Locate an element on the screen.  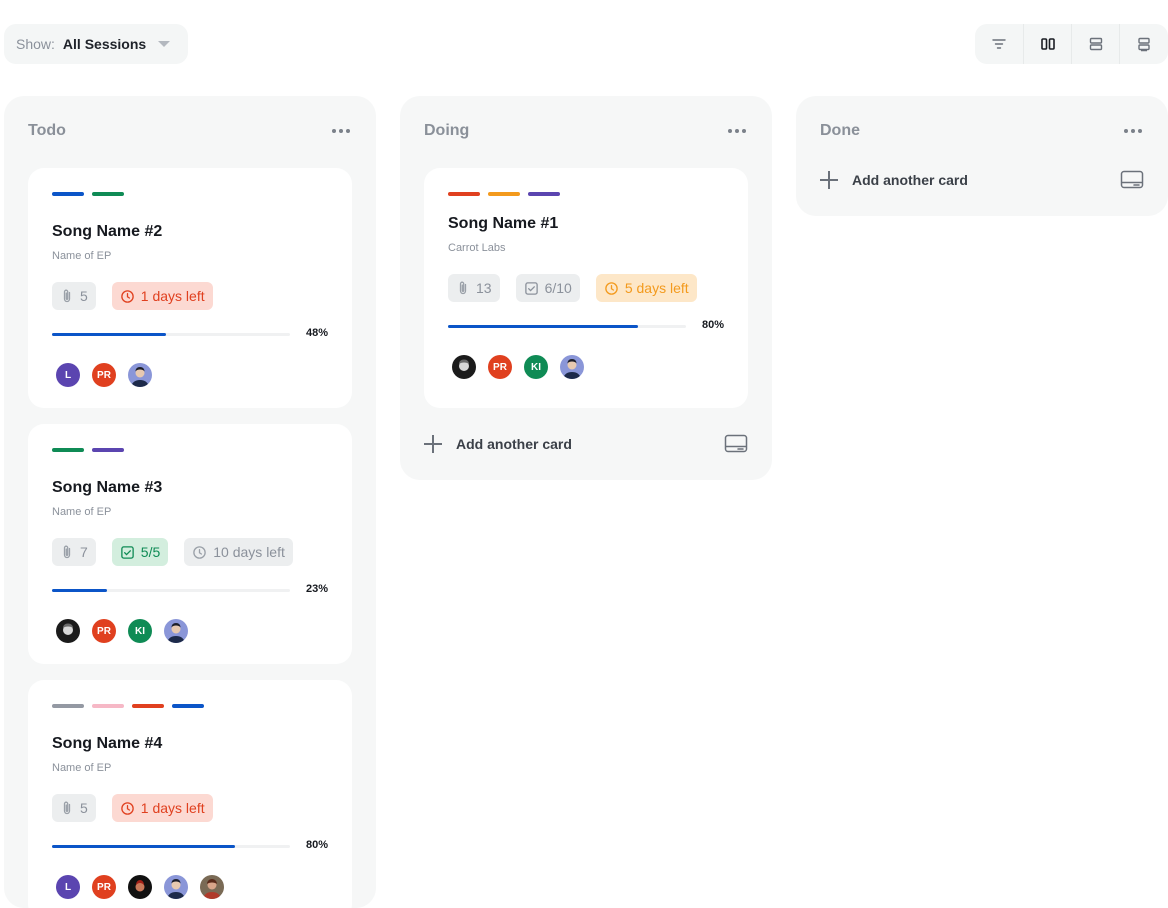
view-toggle-group is located at coordinates (1071, 44).